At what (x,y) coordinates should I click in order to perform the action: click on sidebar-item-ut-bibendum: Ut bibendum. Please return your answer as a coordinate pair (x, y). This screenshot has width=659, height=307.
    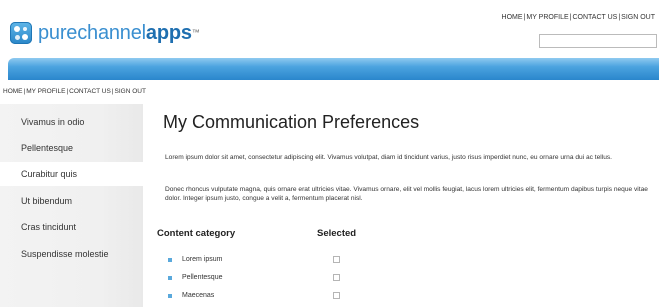
    Looking at the image, I should click on (71, 201).